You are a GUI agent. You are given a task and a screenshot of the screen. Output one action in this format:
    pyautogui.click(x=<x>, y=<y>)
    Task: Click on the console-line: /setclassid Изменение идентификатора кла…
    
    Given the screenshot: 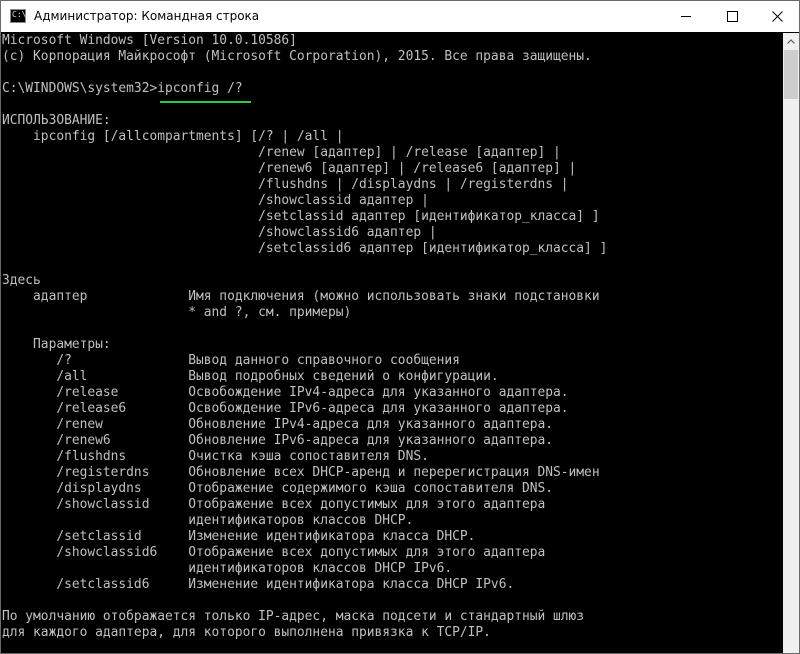 What is the action you would take?
    pyautogui.click(x=239, y=536)
    